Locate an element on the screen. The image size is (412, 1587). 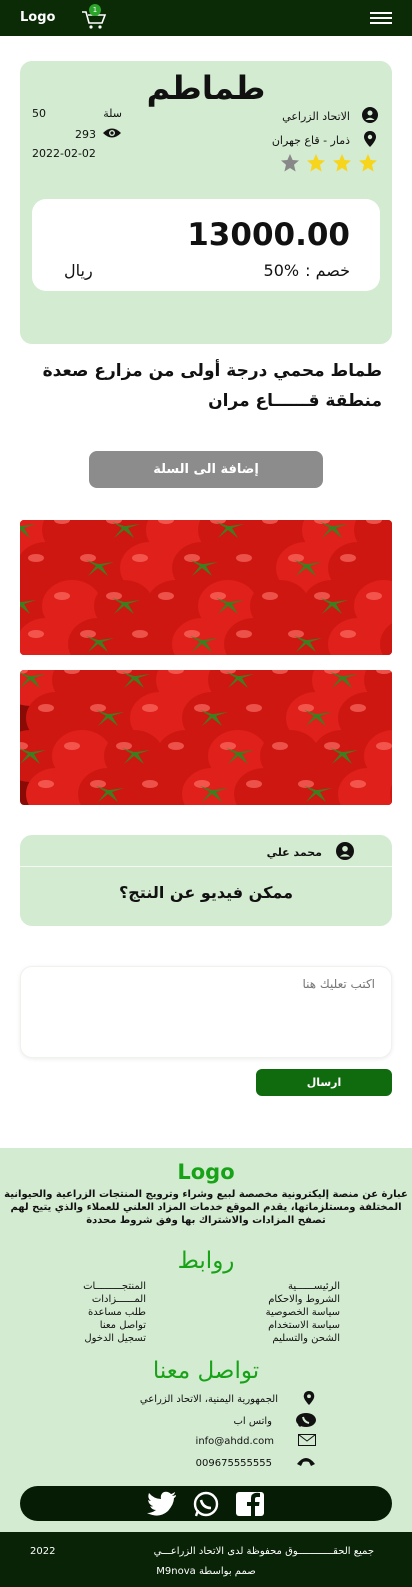
footer-link-contact: تواصل معنا is located at coordinates (101, 1325).